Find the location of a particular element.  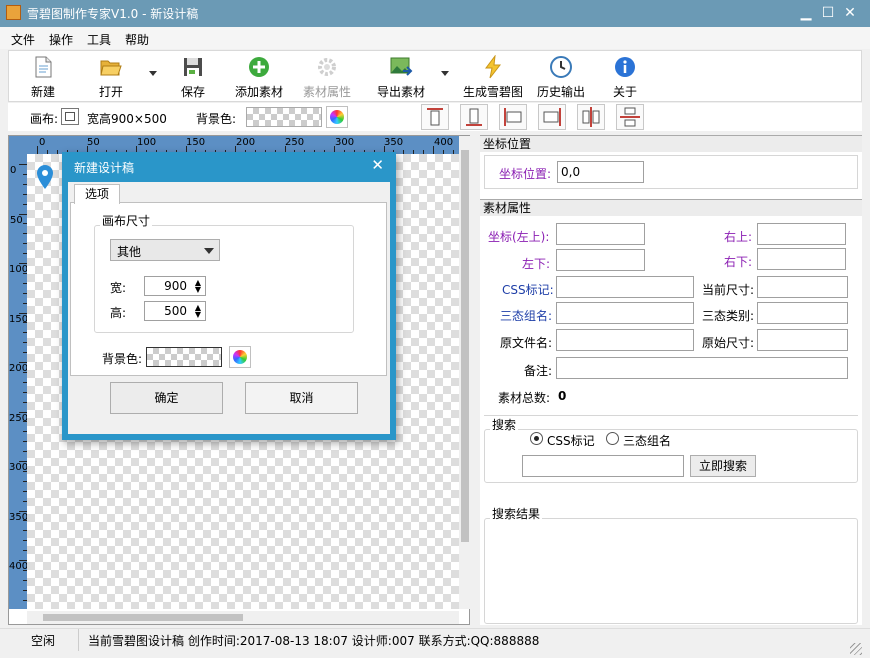

folder-open-icon is located at coordinates (111, 68).